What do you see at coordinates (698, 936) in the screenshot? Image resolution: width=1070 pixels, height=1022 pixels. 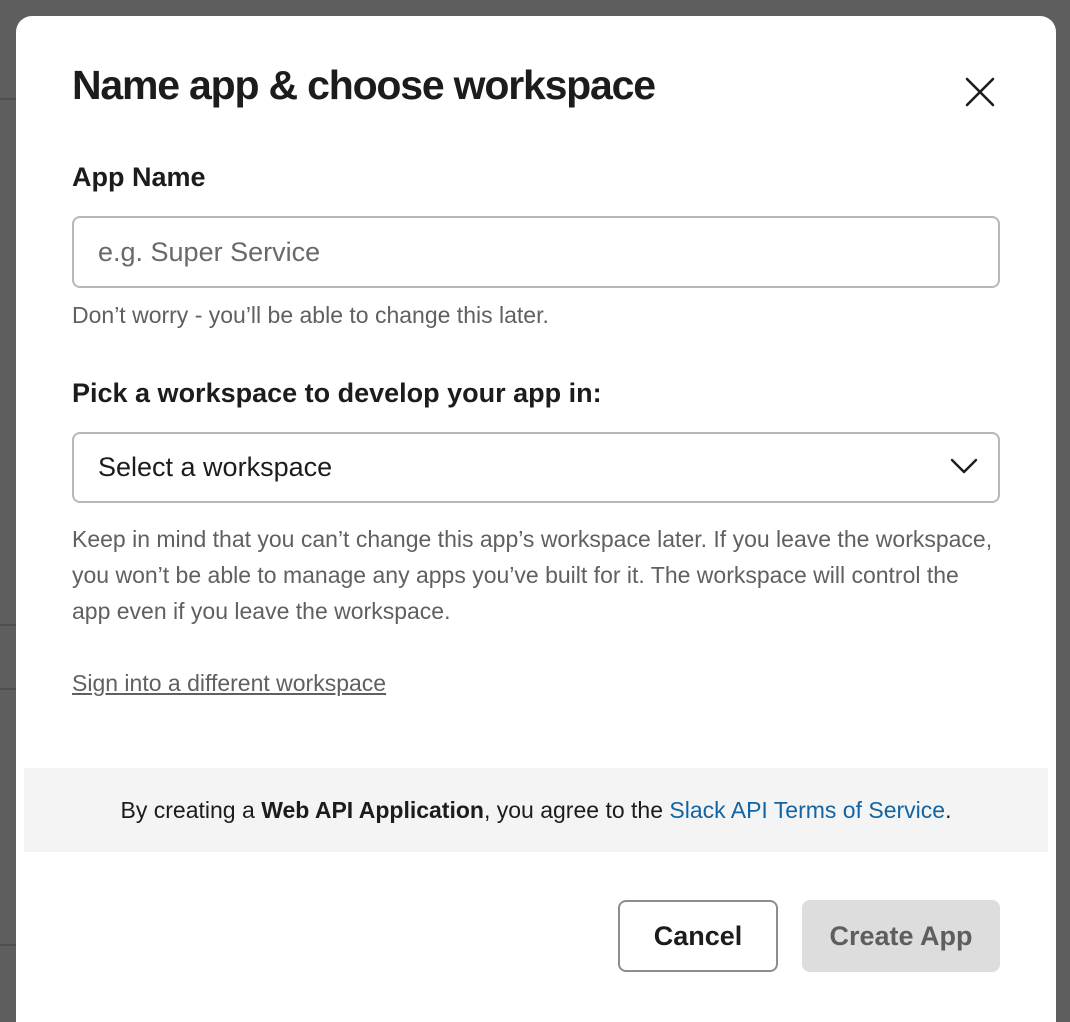 I see `cancel-button: Cancel` at bounding box center [698, 936].